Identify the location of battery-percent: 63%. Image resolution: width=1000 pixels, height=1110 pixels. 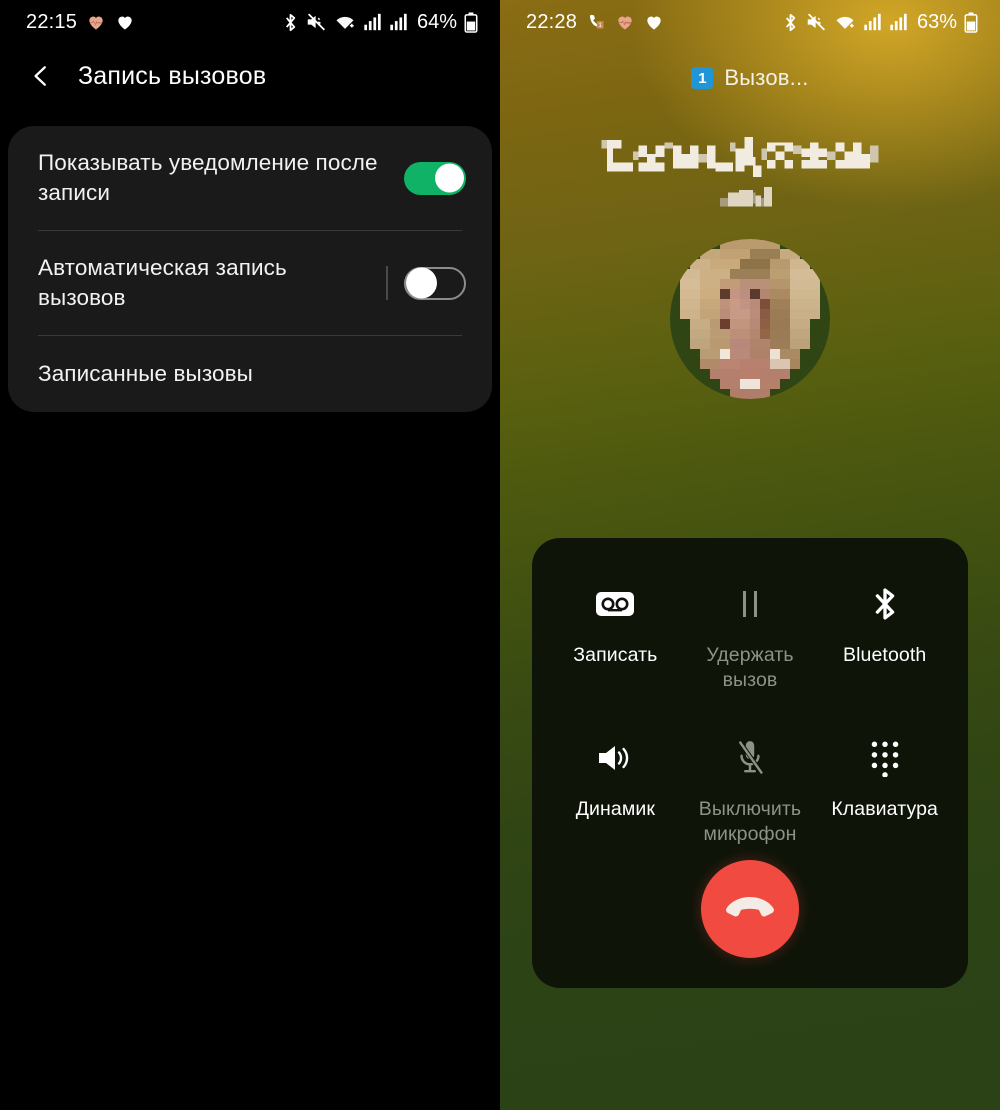
(936, 21).